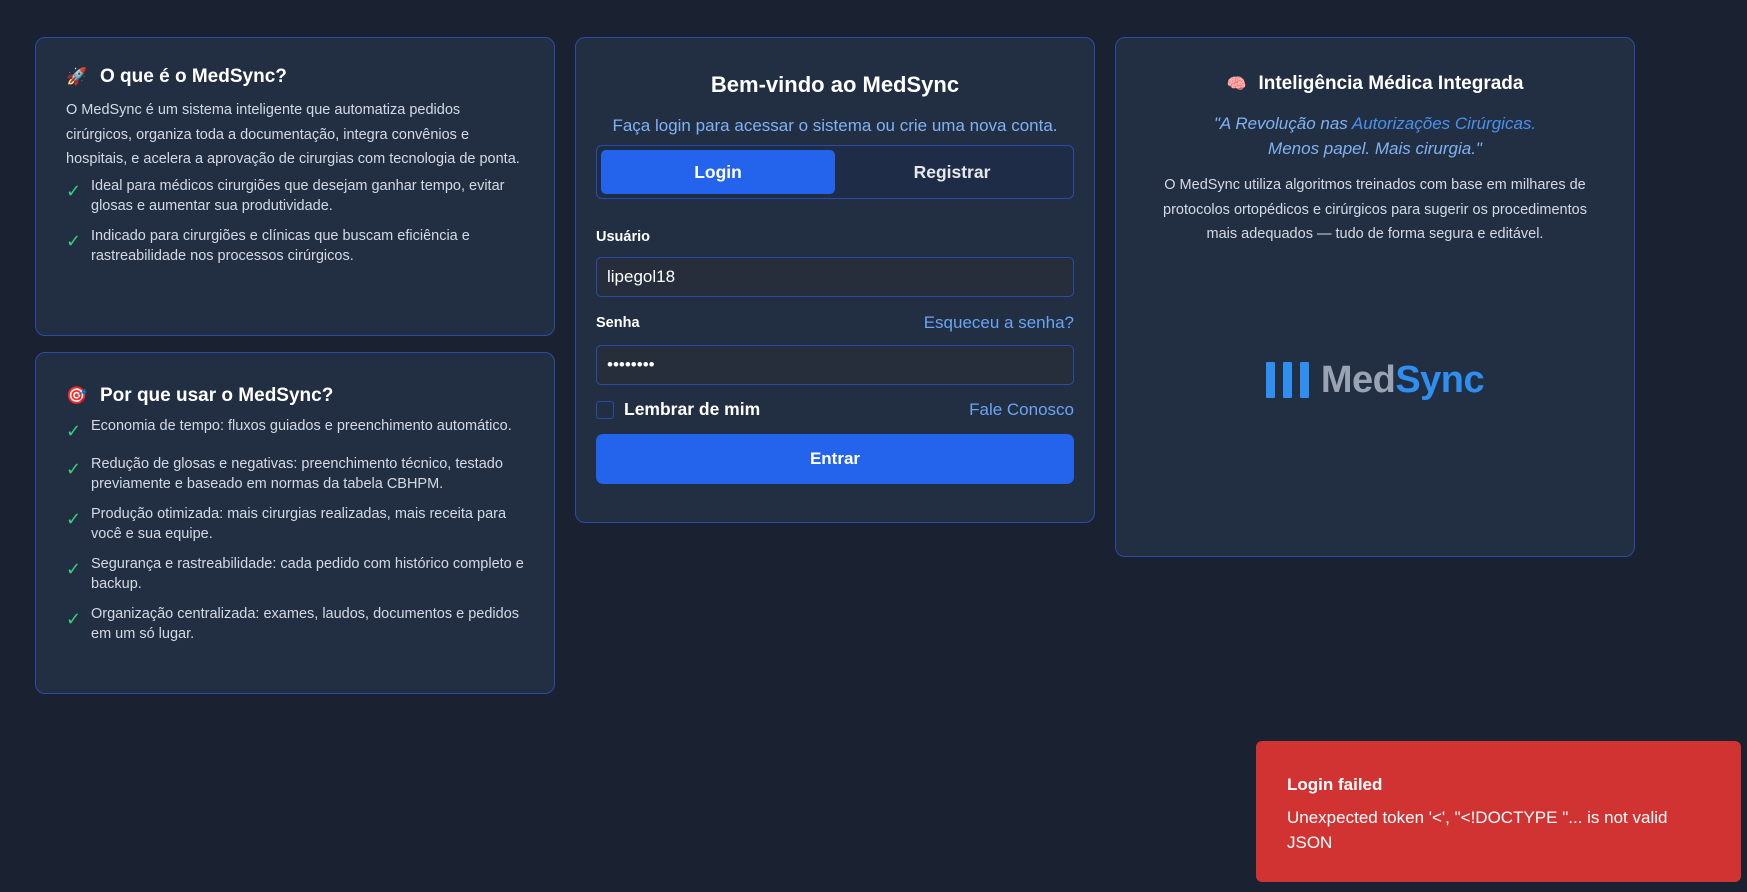 The image size is (1747, 892). I want to click on medsync-logo: Med Sync, so click(1375, 380).